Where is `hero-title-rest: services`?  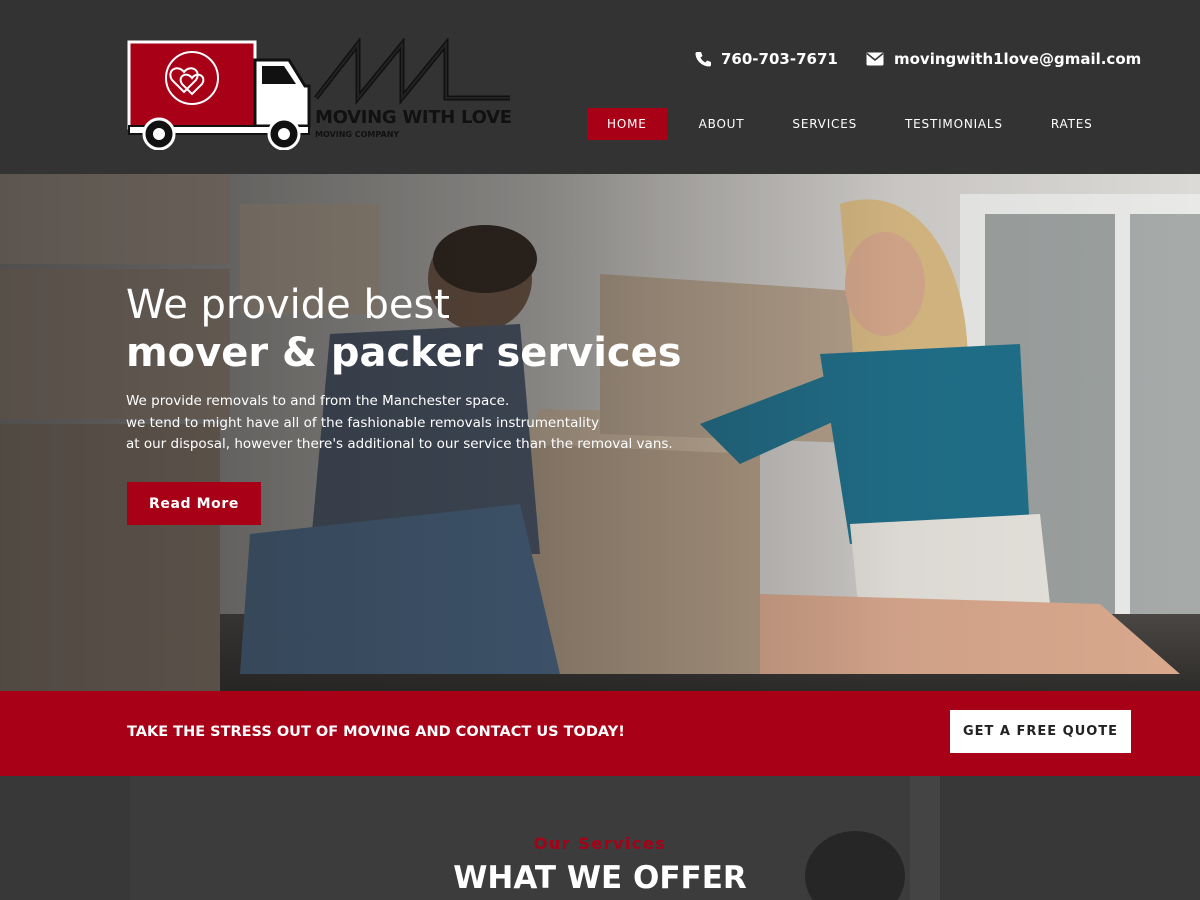
hero-title-rest: services is located at coordinates (582, 353).